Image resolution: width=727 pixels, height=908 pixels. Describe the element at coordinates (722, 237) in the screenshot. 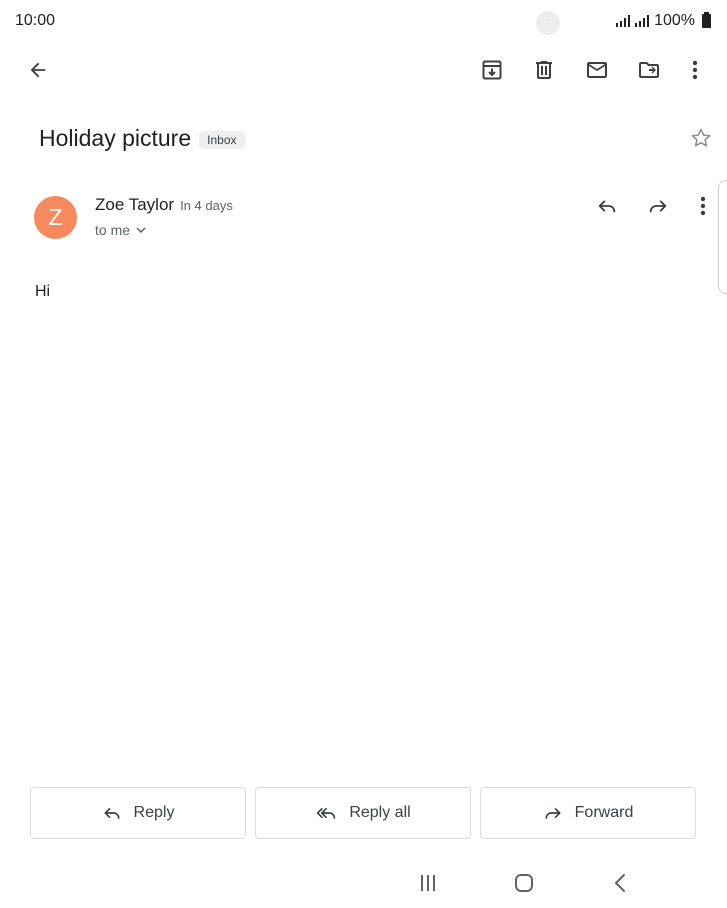

I see `edge-panel-handle` at that location.